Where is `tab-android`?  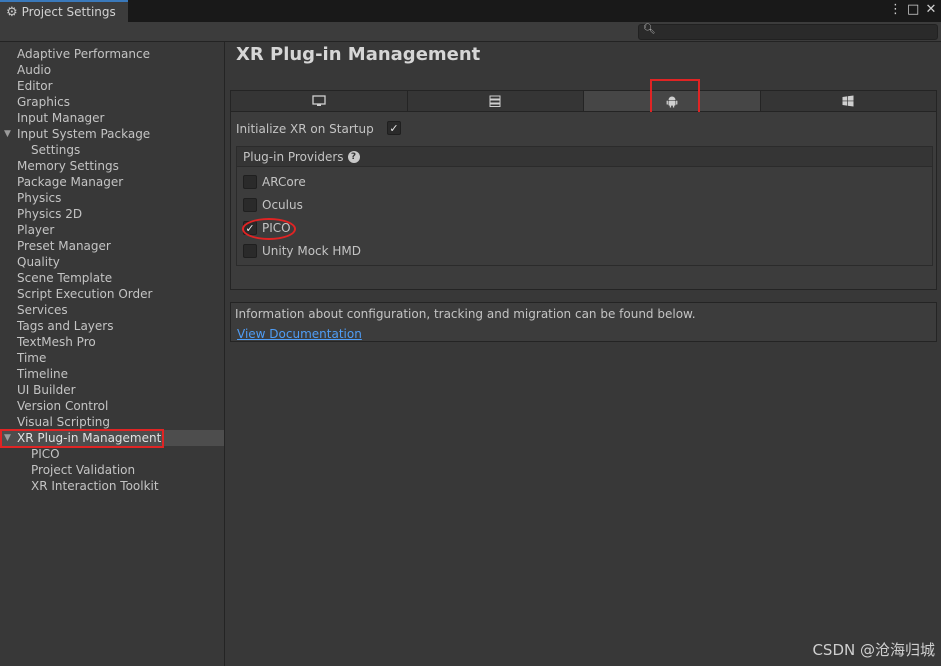
tab-android is located at coordinates (672, 101).